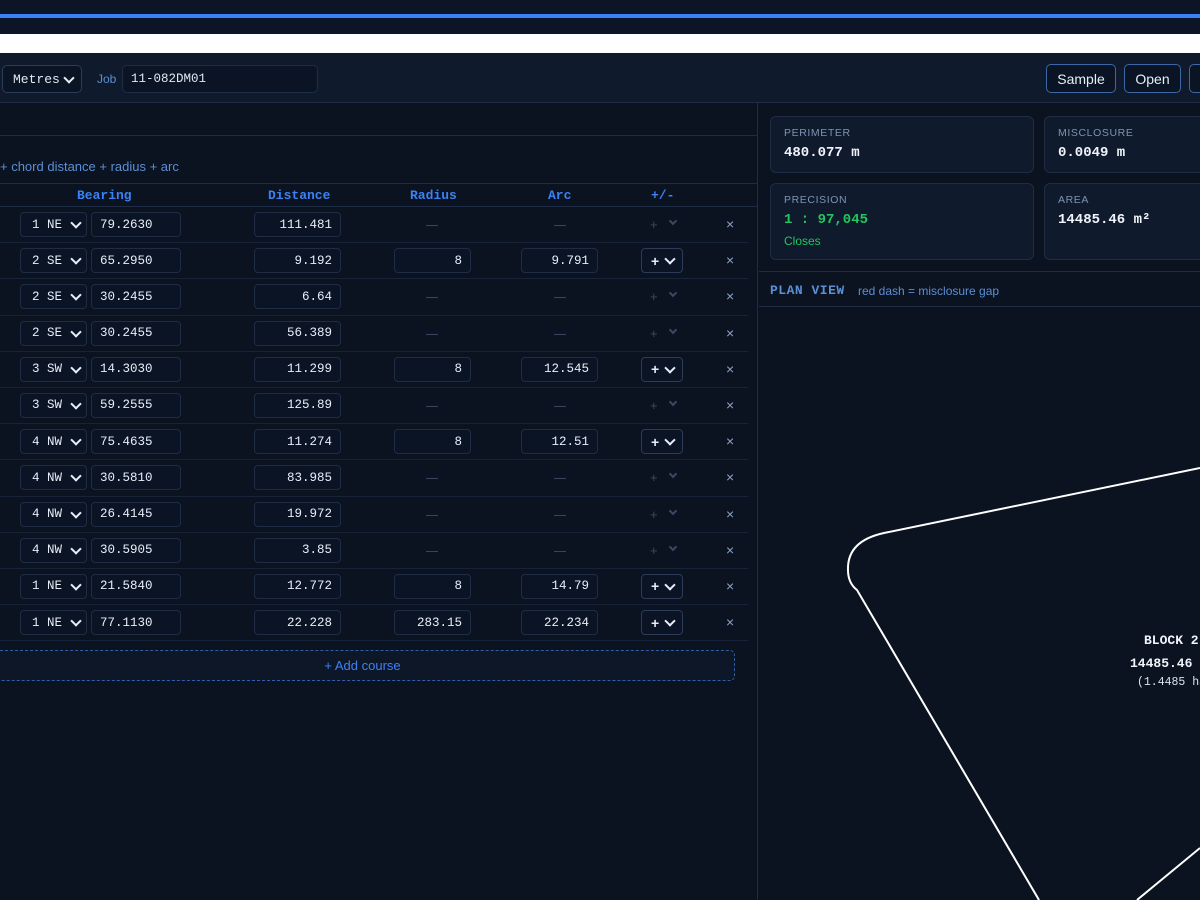  What do you see at coordinates (929, 291) in the screenshot?
I see `plan-view-note: red dash = misclosure gap` at bounding box center [929, 291].